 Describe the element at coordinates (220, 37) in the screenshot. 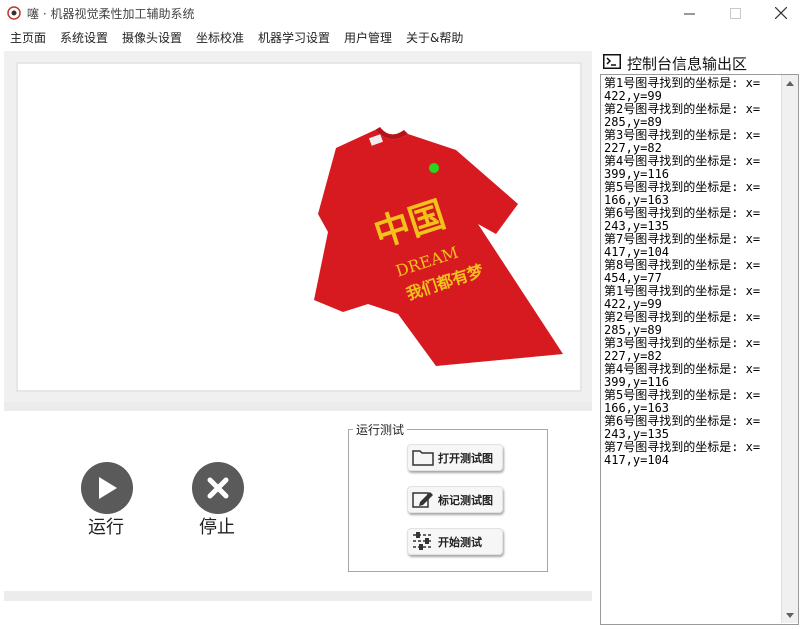

I see `menu-coordinate-calibration: 坐标校准` at that location.